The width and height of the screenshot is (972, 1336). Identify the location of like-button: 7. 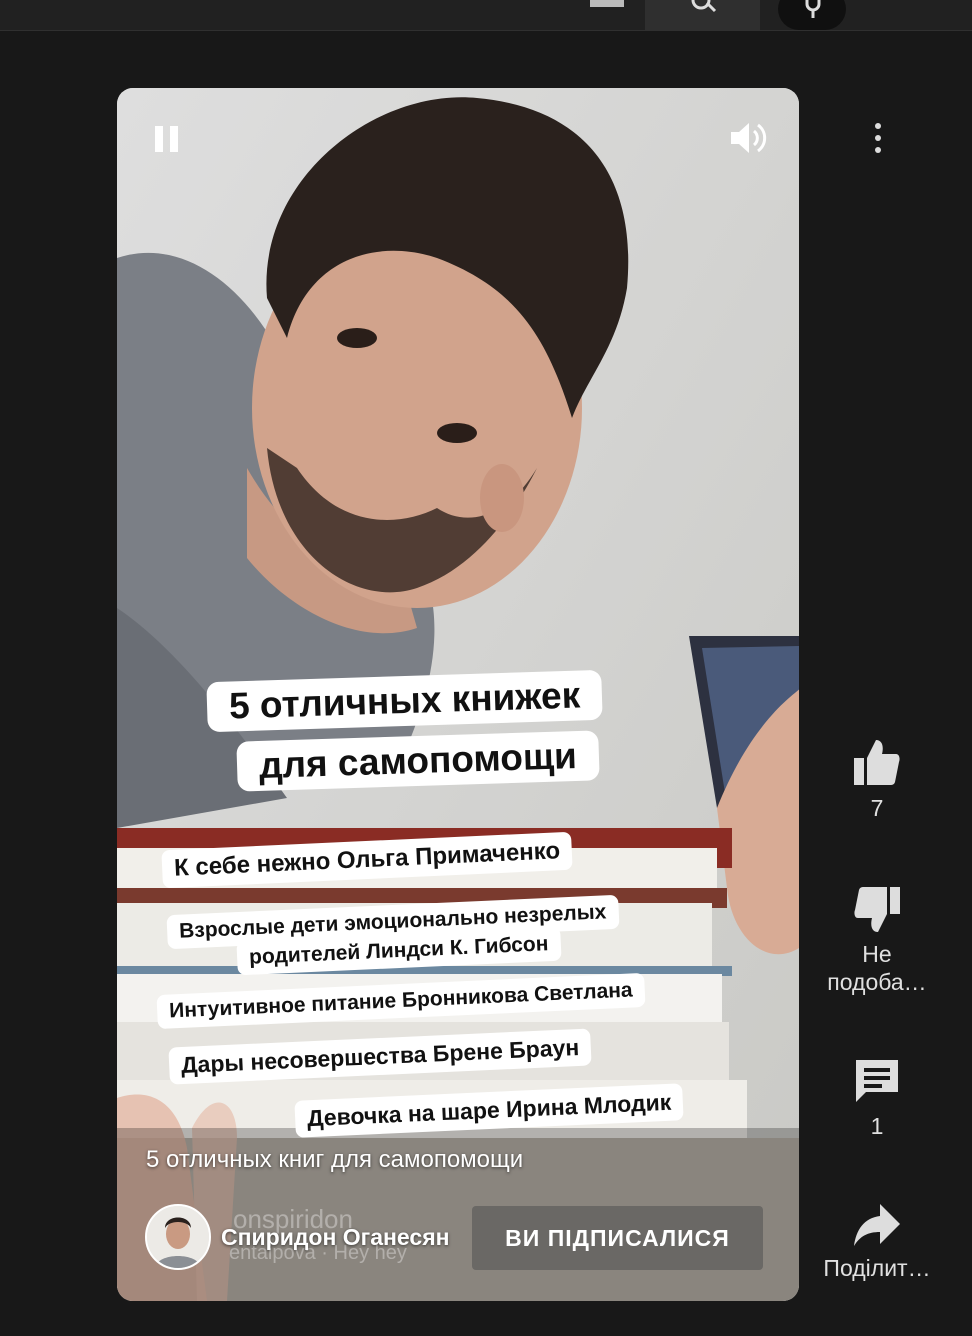
(877, 780).